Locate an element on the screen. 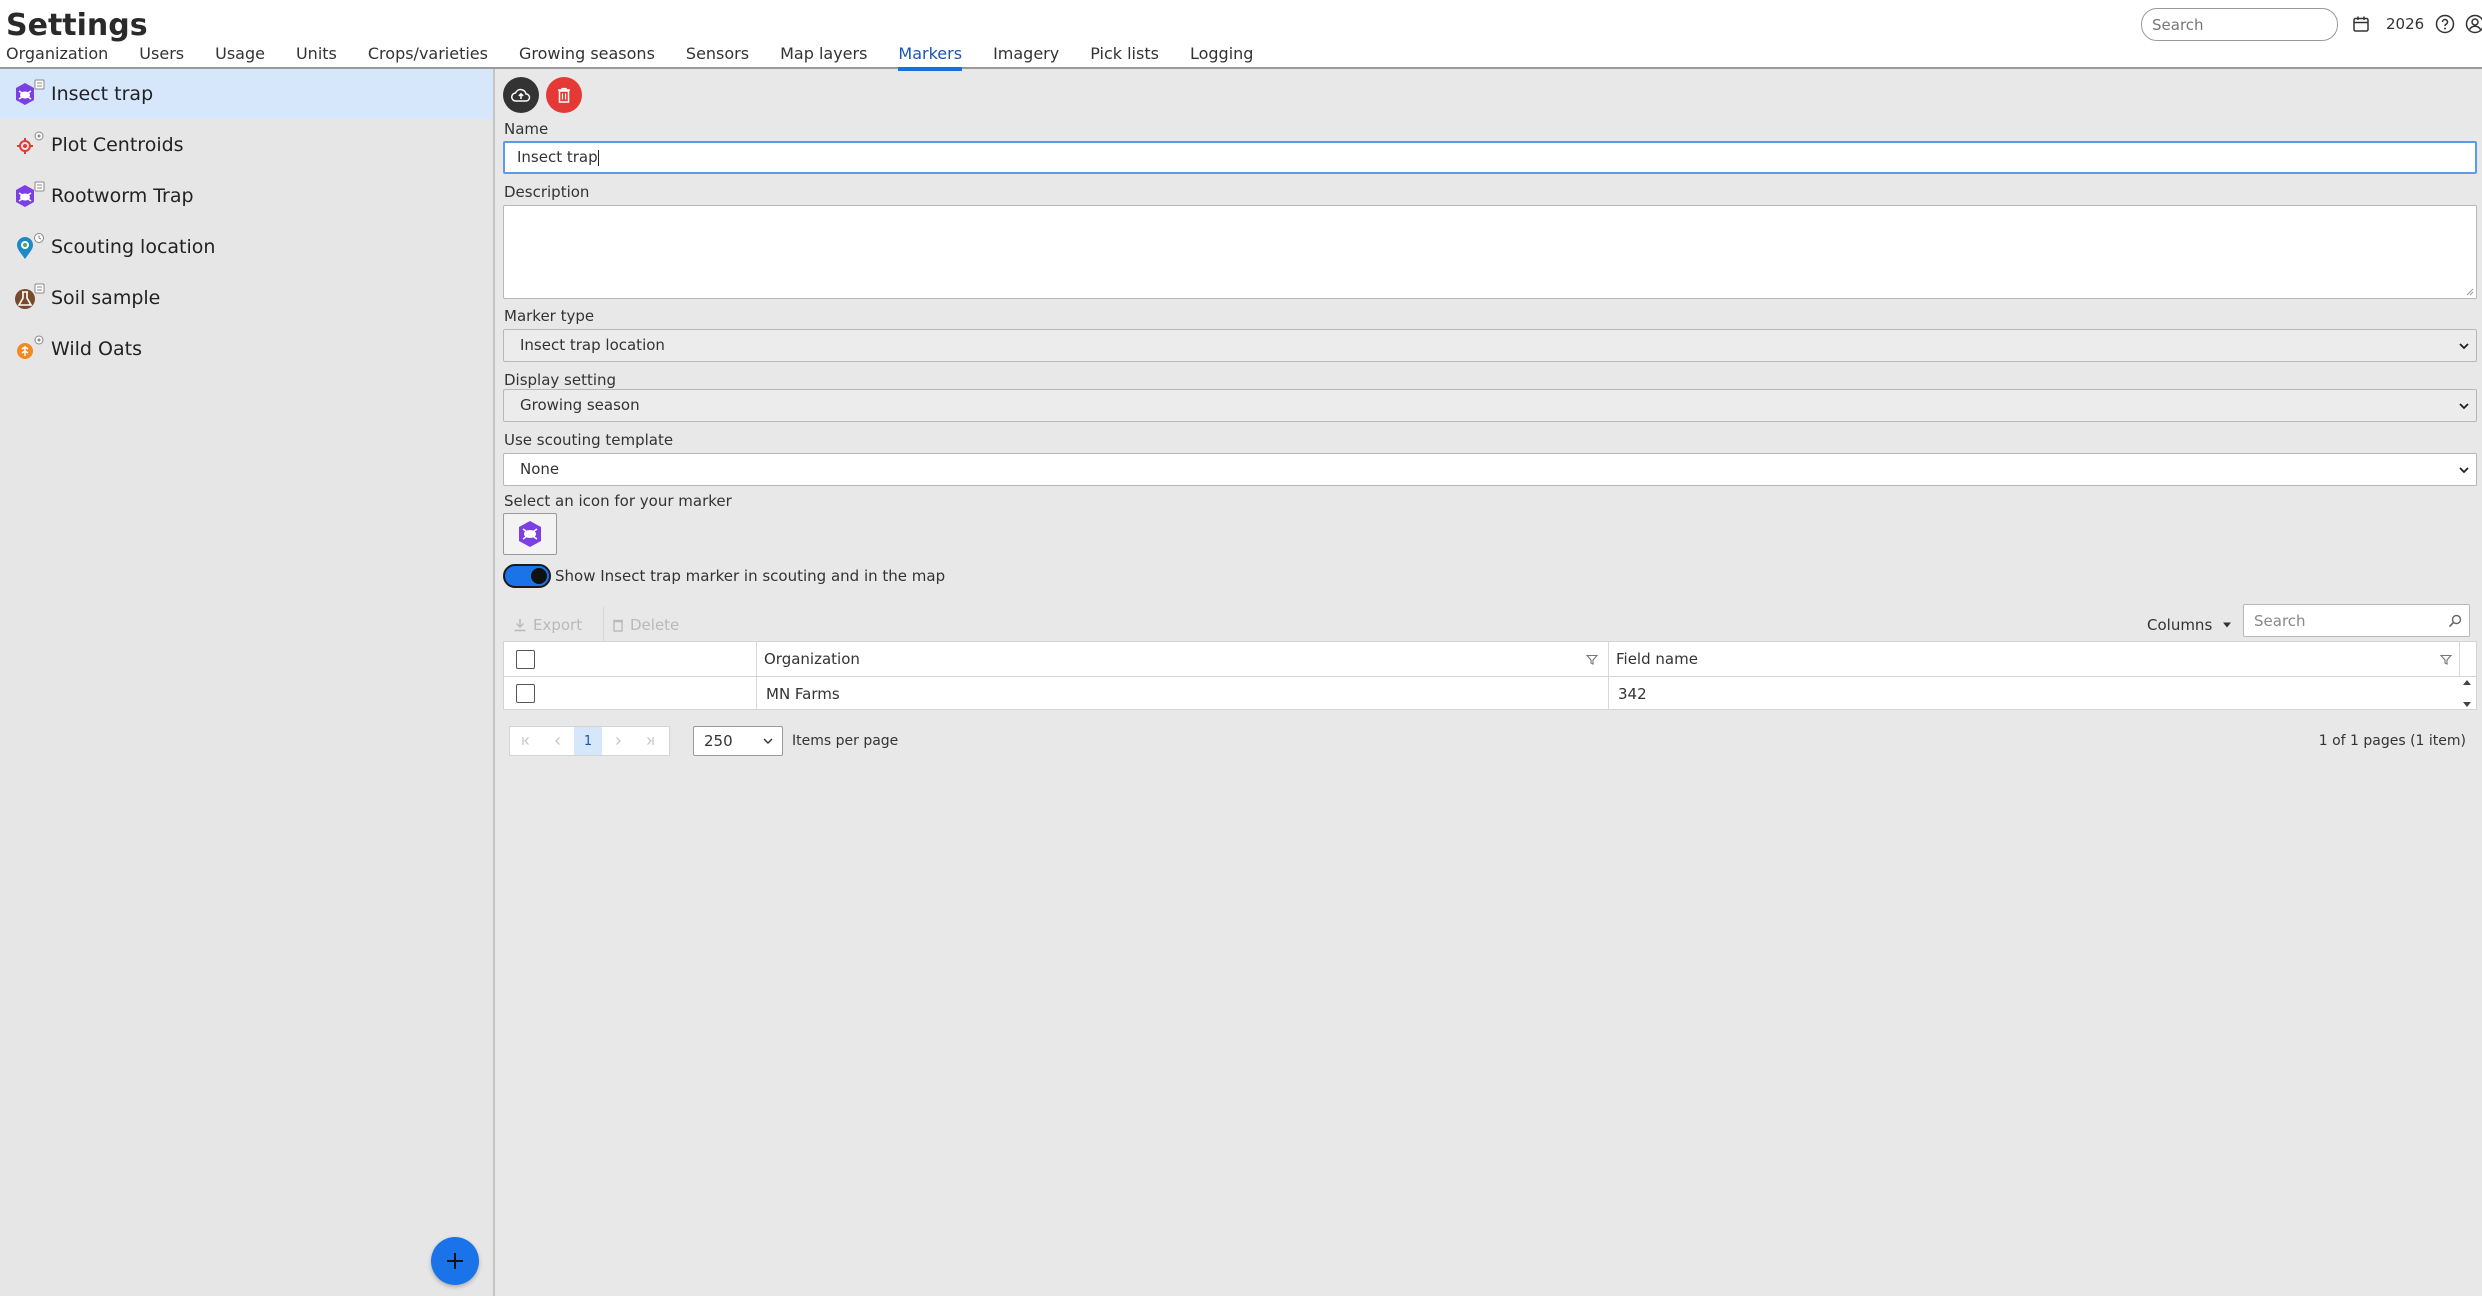  name-input-value: Insect trap is located at coordinates (557, 157).